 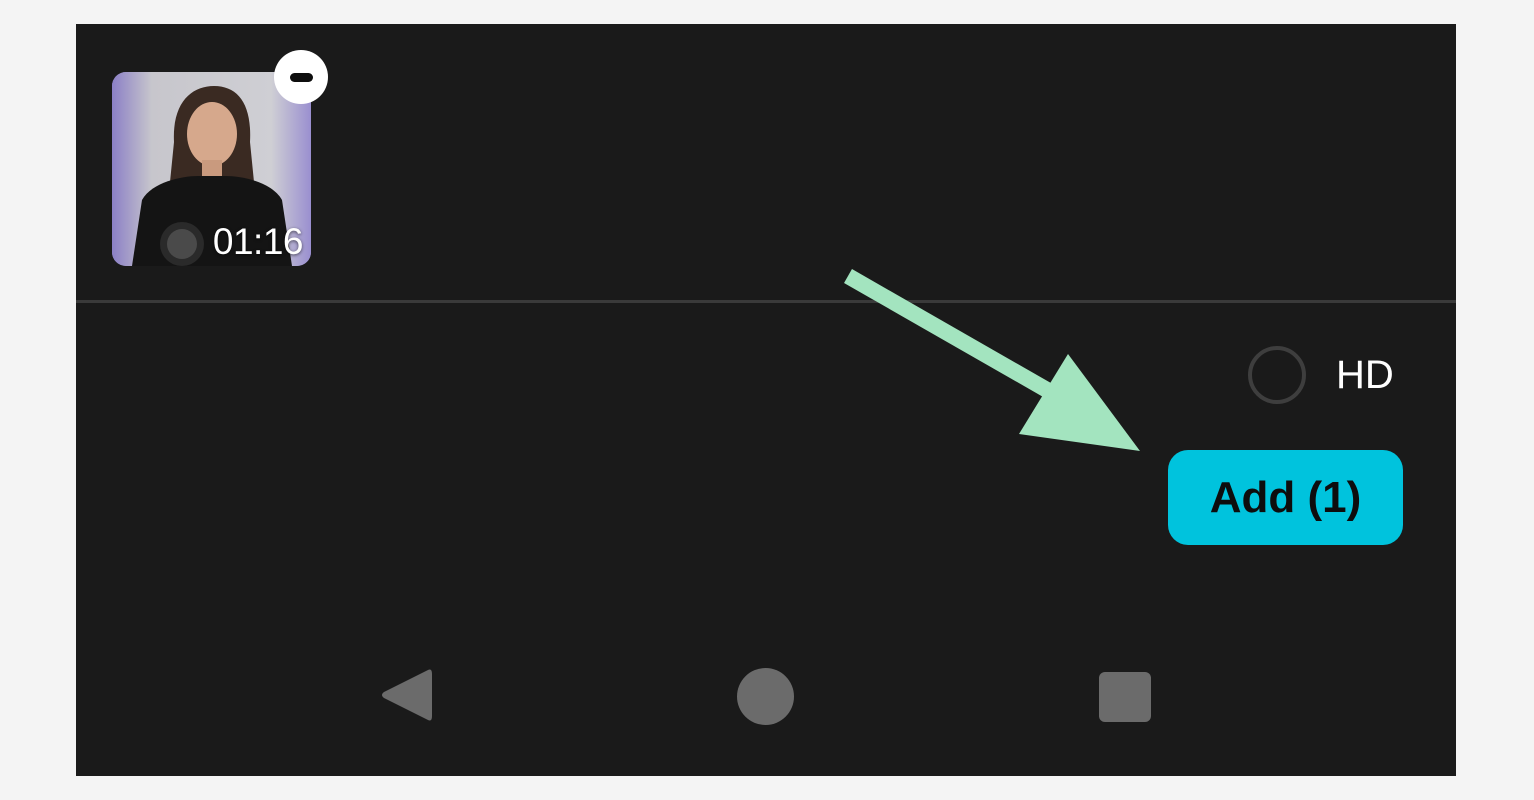 What do you see at coordinates (765, 696) in the screenshot?
I see `home-icon` at bounding box center [765, 696].